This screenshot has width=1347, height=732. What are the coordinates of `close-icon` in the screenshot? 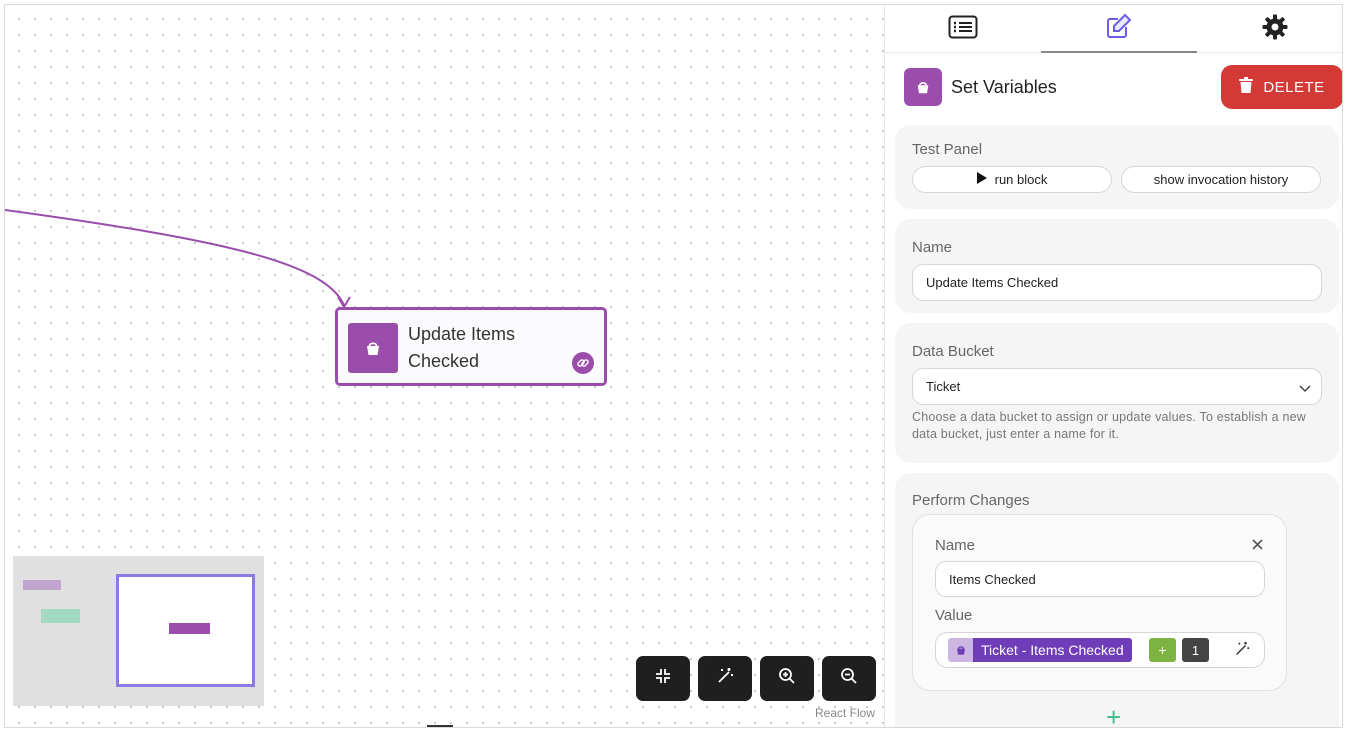 It's located at (1257, 546).